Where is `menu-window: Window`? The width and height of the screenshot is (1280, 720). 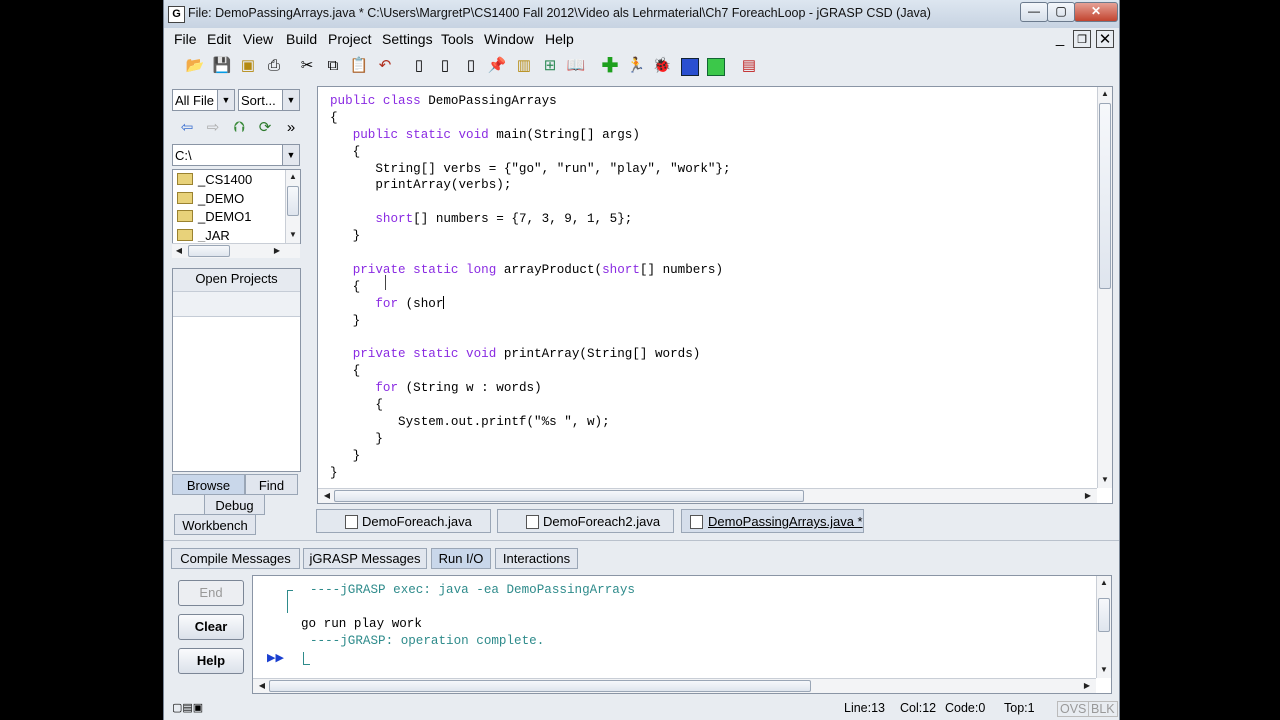 menu-window: Window is located at coordinates (509, 39).